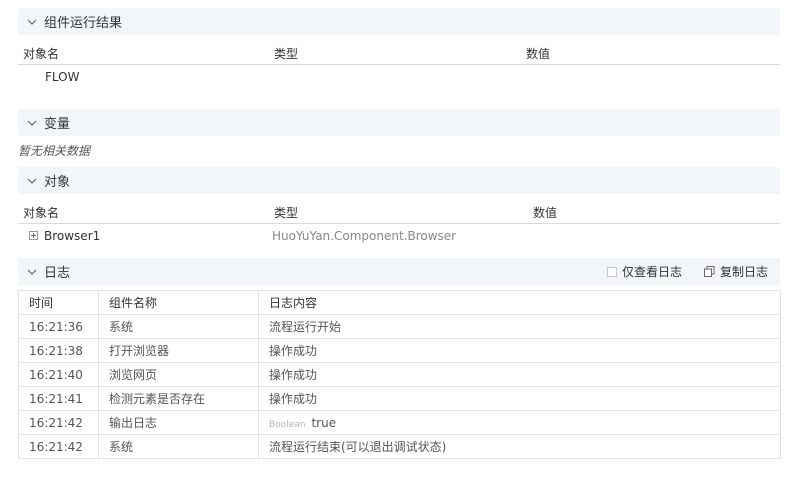  What do you see at coordinates (83, 23) in the screenshot?
I see `component-result-title: 组件运行结果` at bounding box center [83, 23].